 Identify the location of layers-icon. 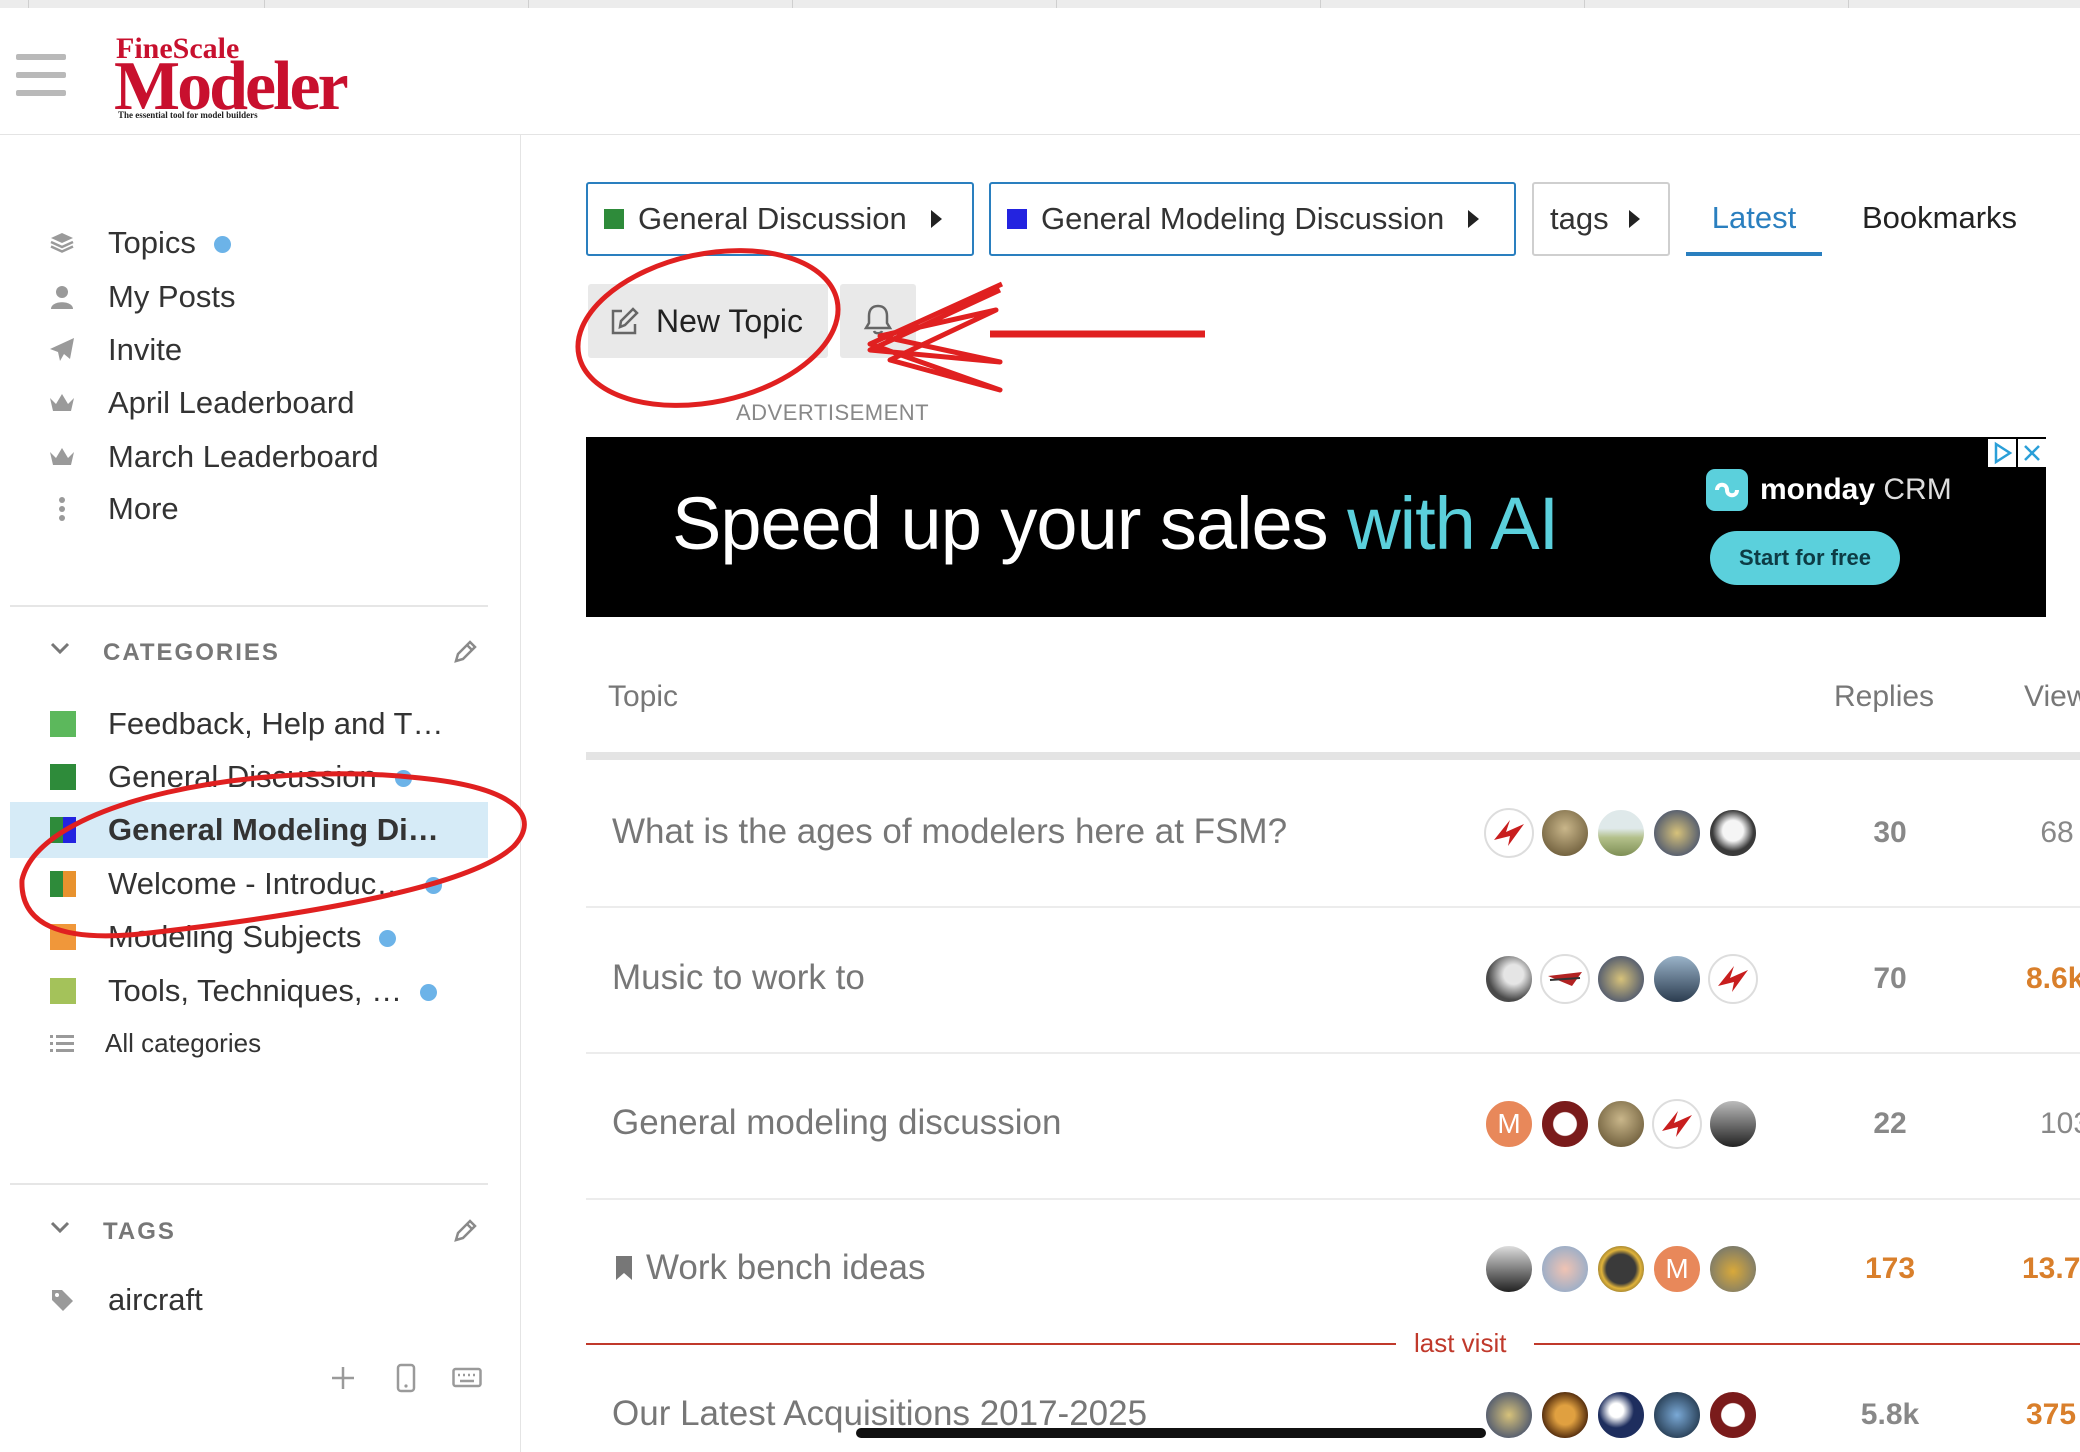
(62, 243).